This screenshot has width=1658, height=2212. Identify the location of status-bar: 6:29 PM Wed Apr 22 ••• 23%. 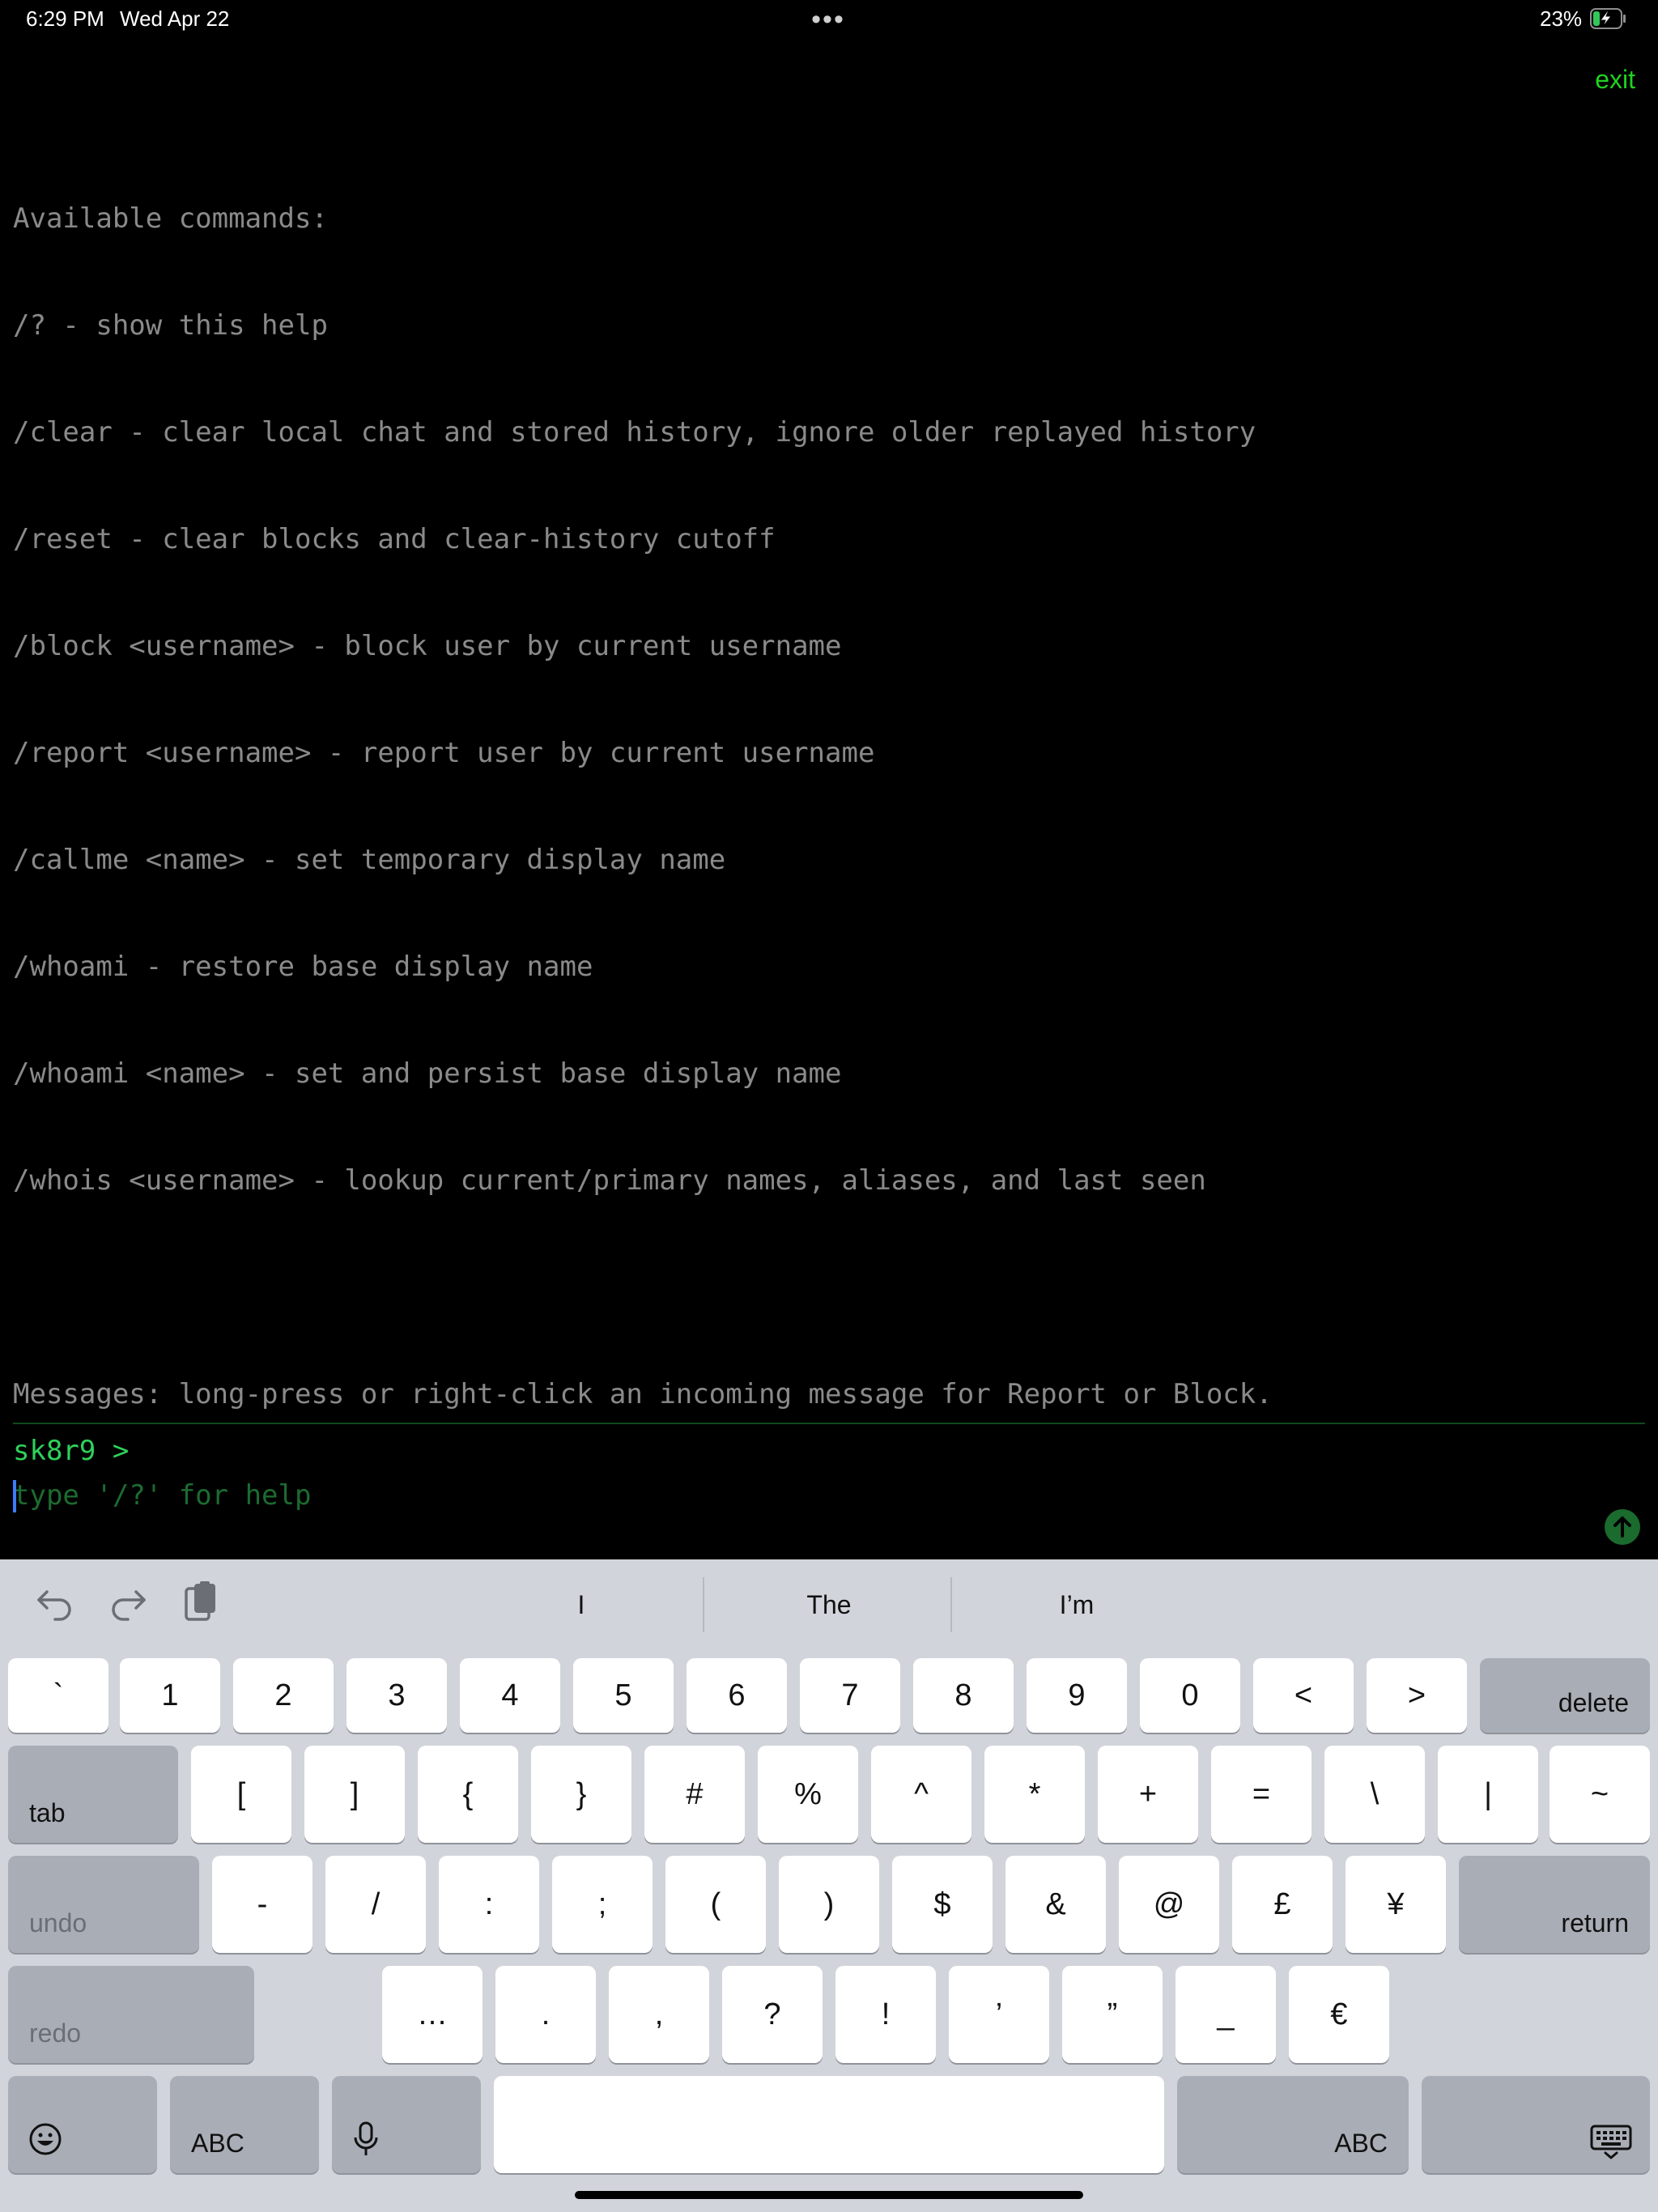
(829, 19).